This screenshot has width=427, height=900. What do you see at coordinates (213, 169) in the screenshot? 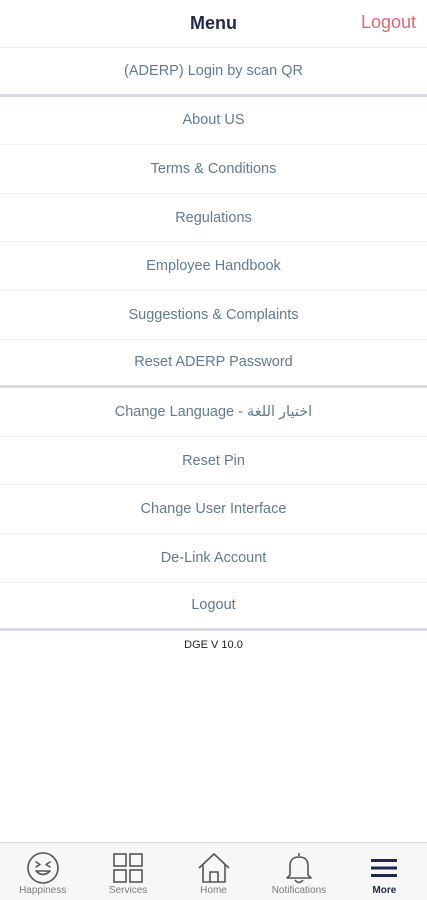
I see `menu-item-terms-conditions: Terms & Conditions` at bounding box center [213, 169].